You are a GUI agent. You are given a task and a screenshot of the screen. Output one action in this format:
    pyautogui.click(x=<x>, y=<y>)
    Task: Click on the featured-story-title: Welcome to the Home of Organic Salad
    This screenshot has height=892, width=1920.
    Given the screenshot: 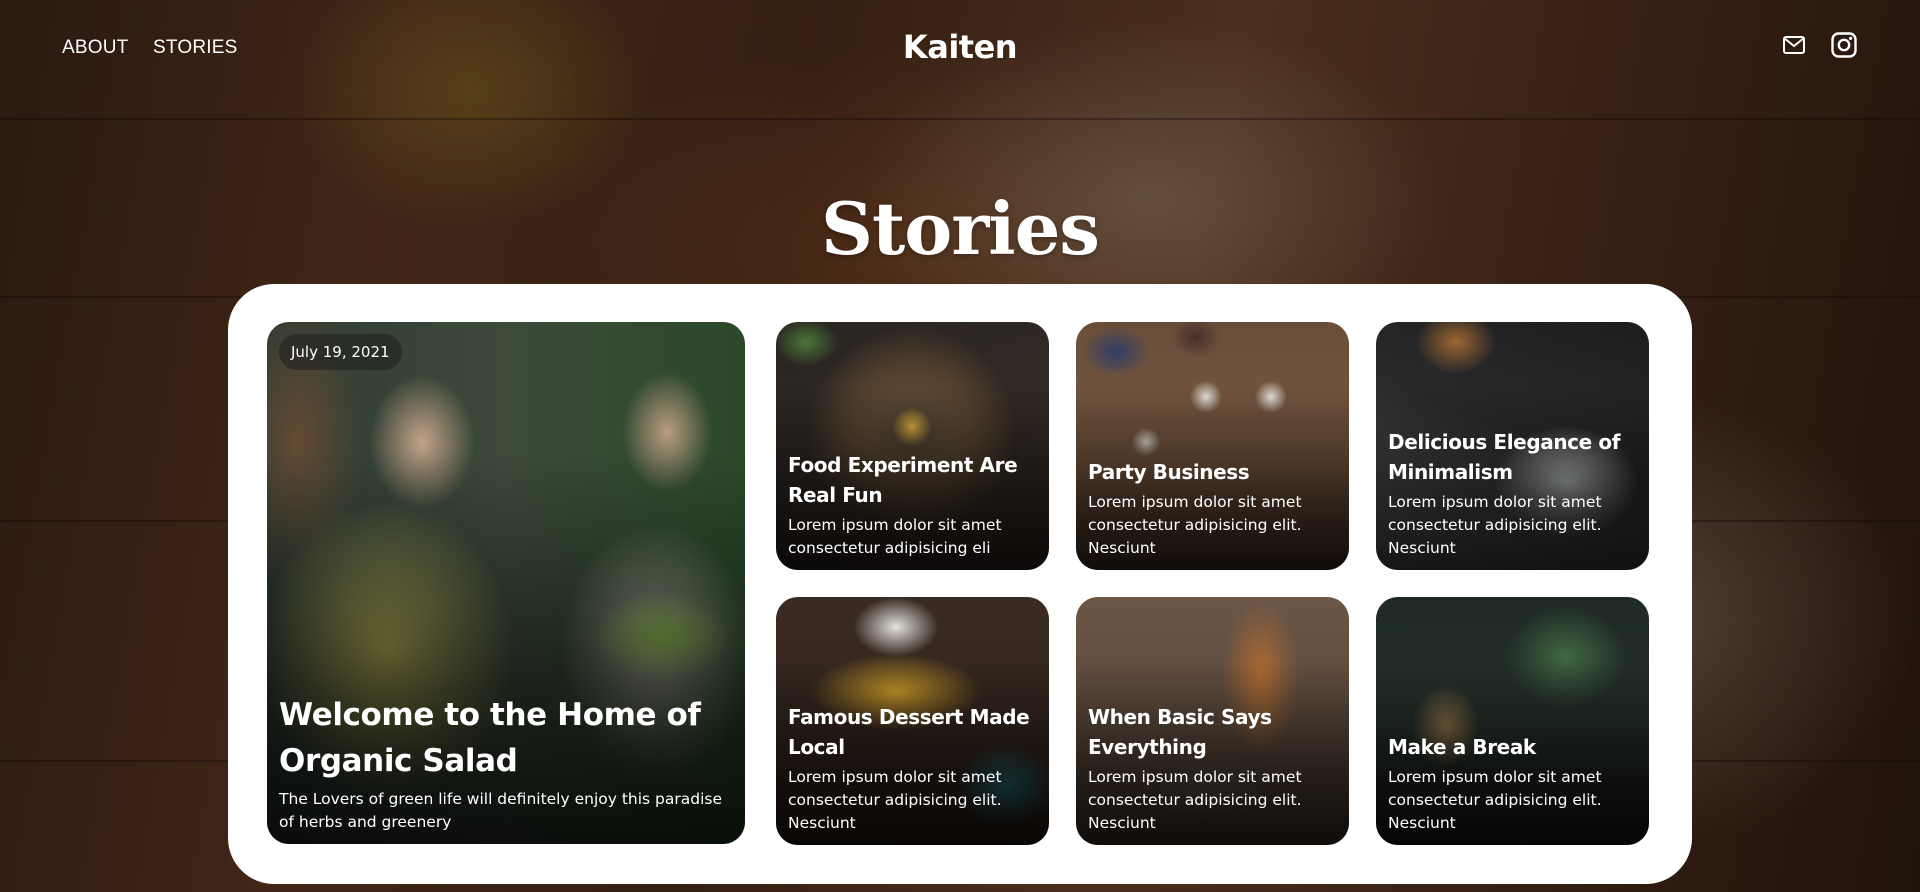 What is the action you would take?
    pyautogui.click(x=506, y=738)
    